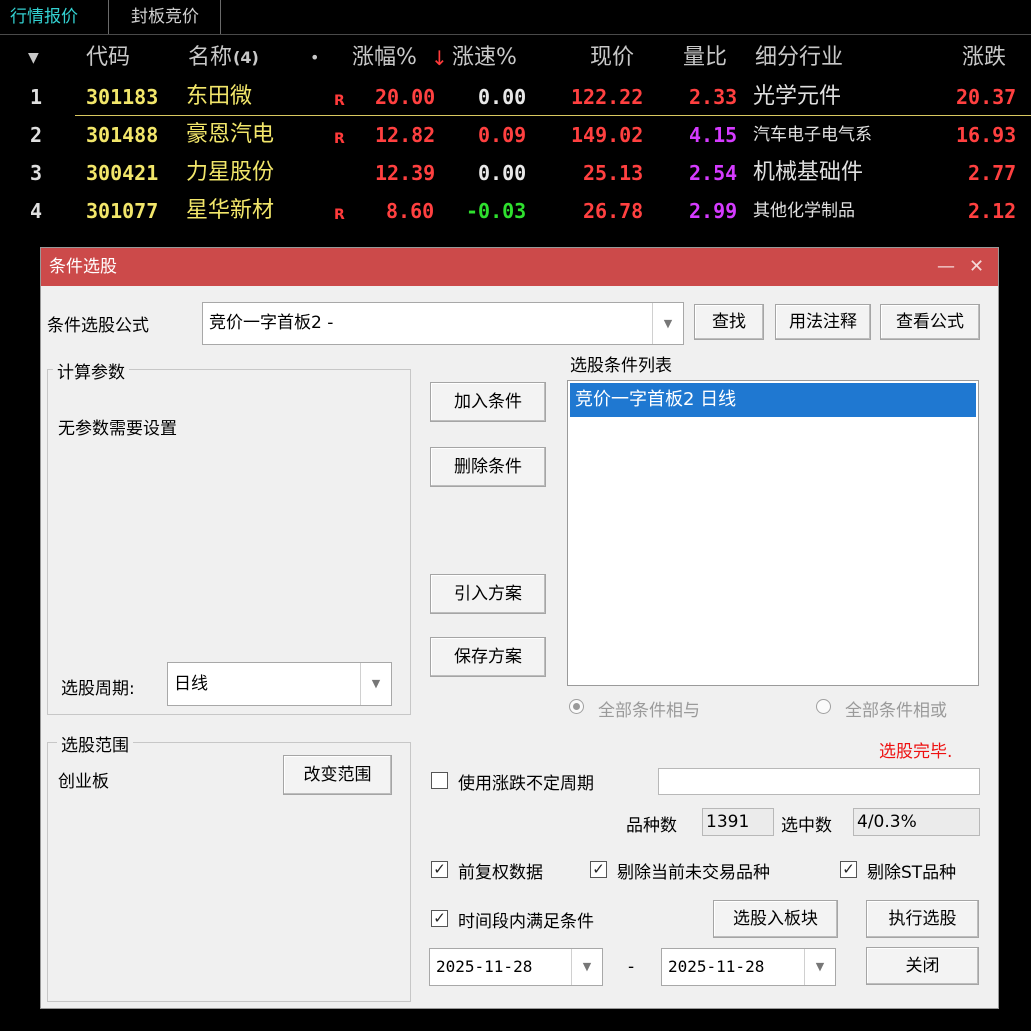  What do you see at coordinates (526, 922) in the screenshot?
I see `time-range-label: 时间段内满足条件` at bounding box center [526, 922].